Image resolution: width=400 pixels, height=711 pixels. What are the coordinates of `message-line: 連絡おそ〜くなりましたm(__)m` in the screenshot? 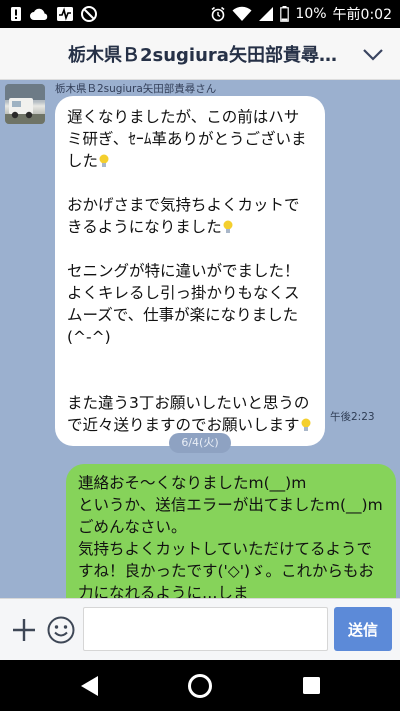 It's located at (192, 483).